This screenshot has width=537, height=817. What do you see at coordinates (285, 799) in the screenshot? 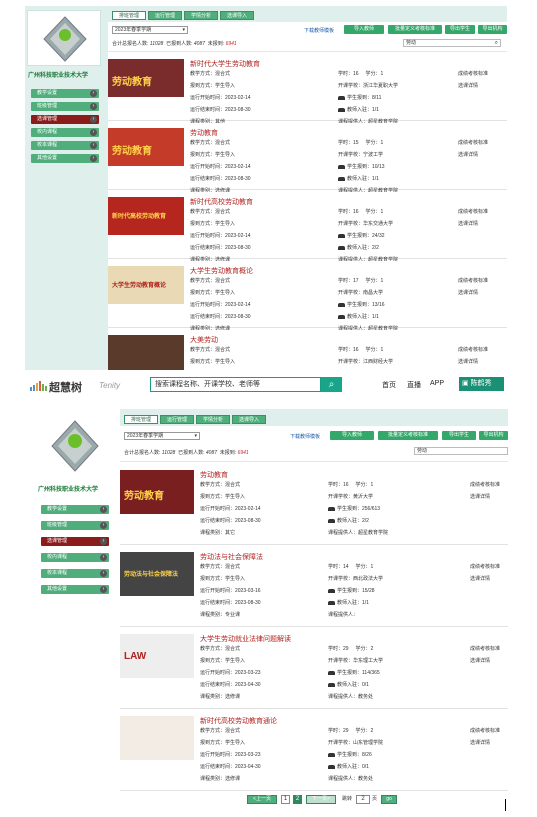
I see `page-1-button: 1` at bounding box center [285, 799].